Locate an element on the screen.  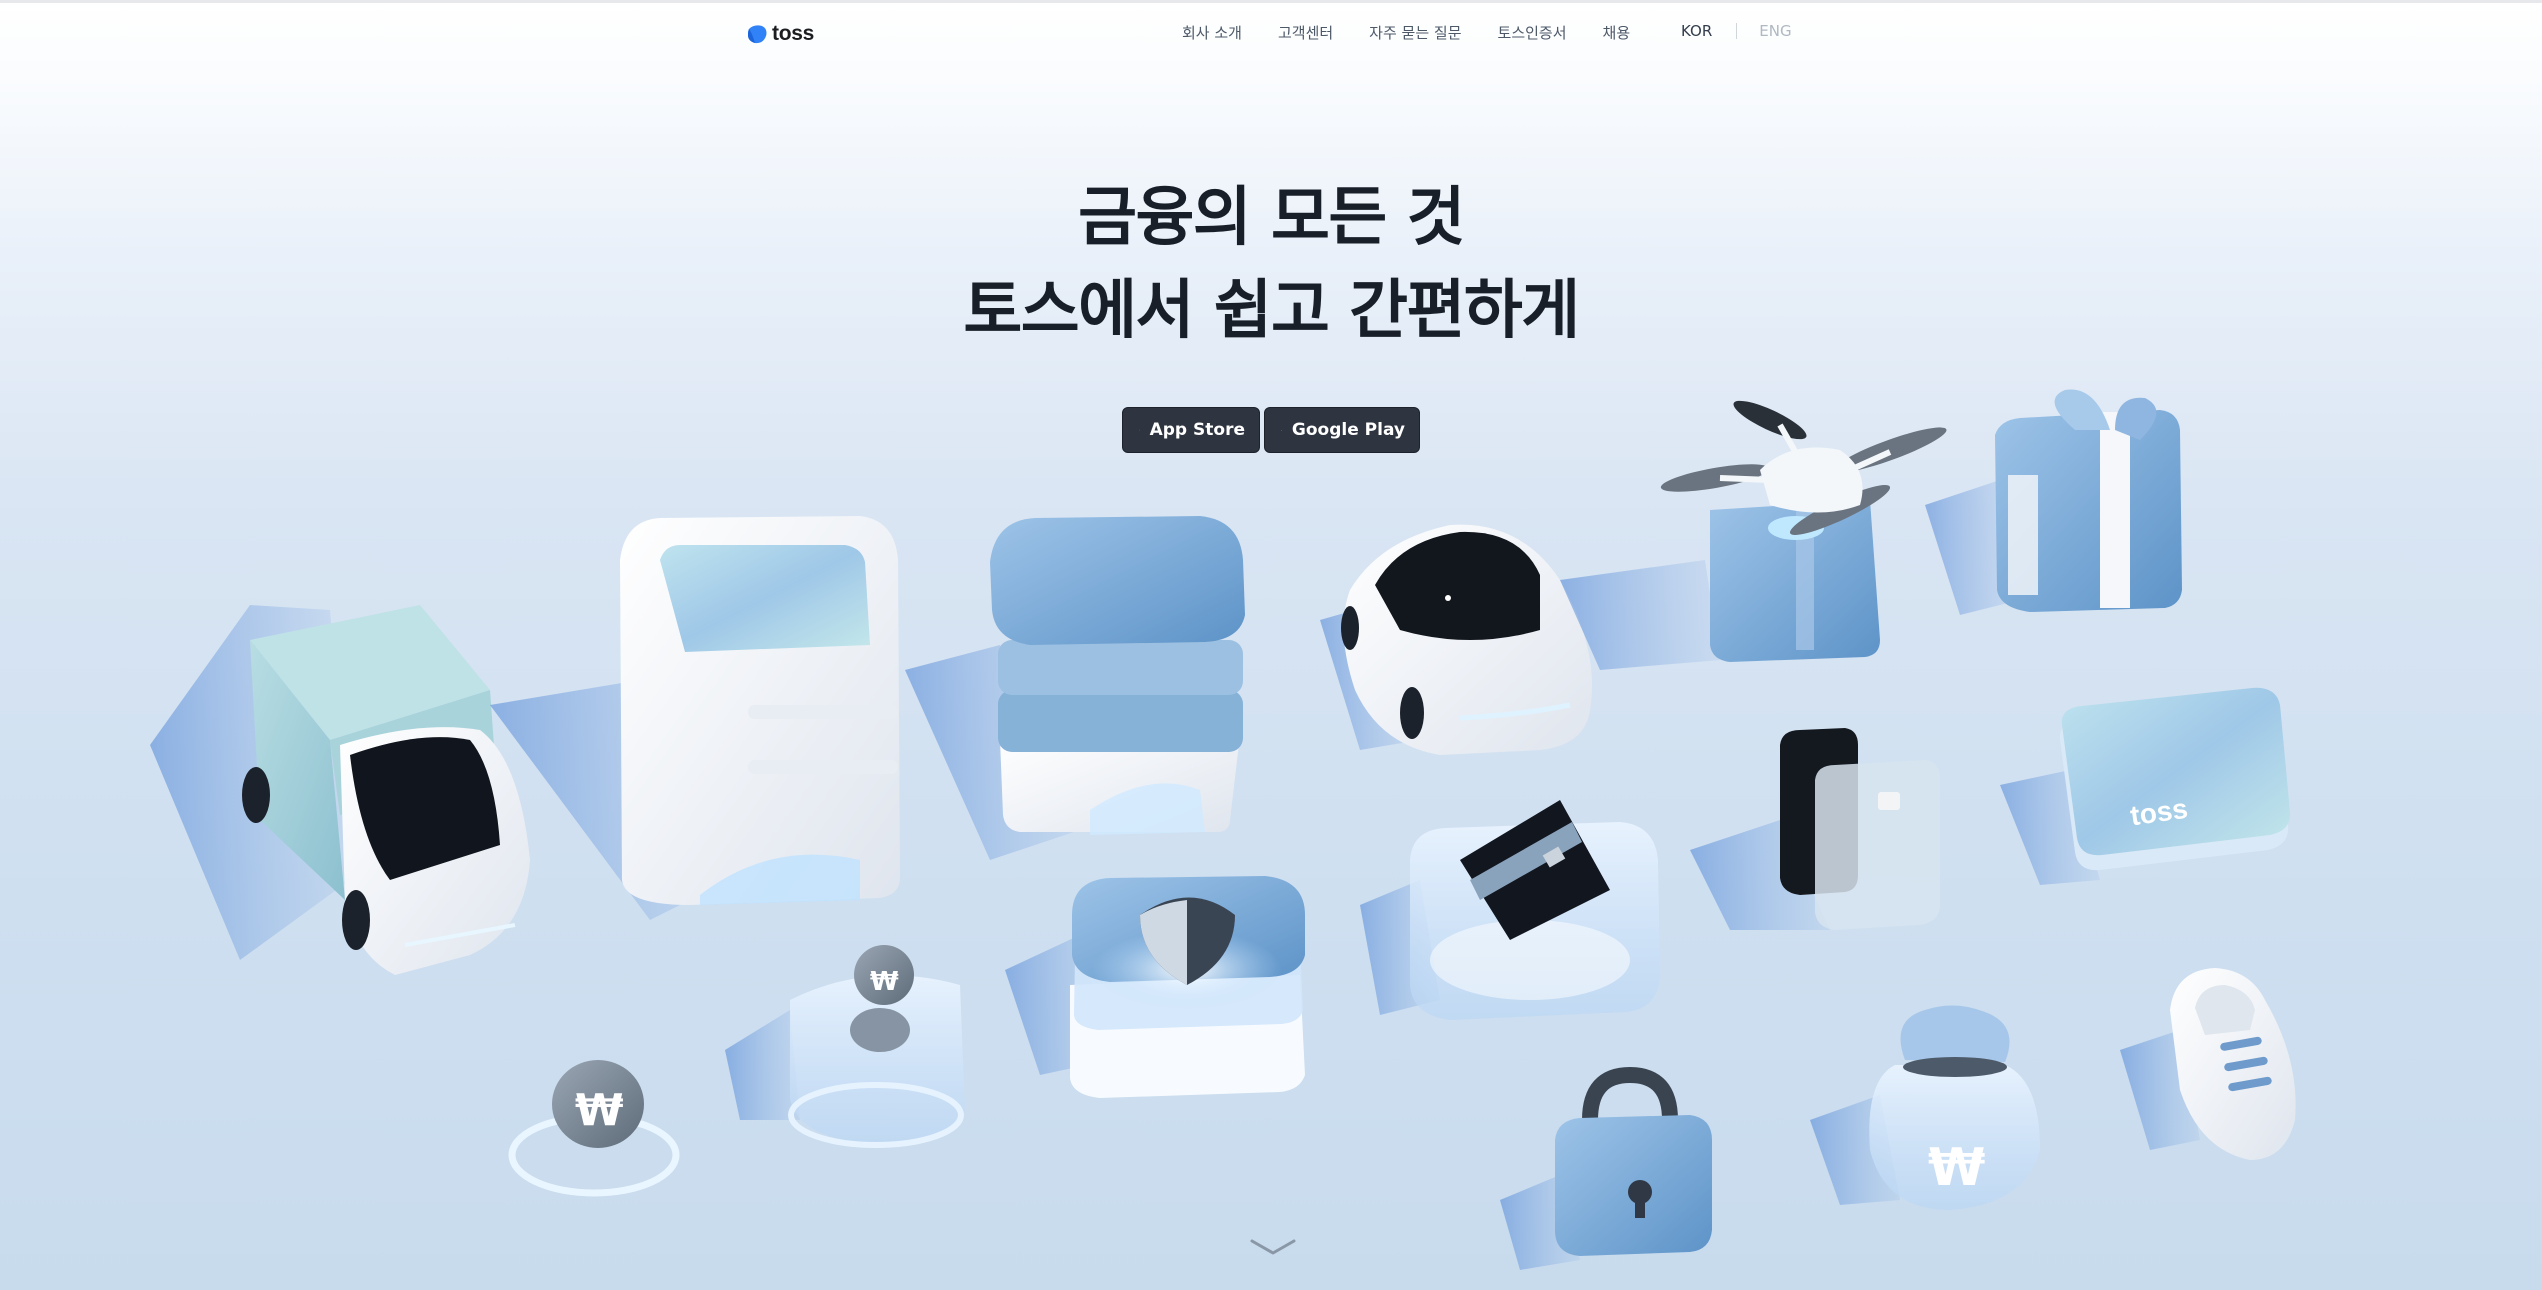
nav-item-faq: 자주 묻는 질문 is located at coordinates (1415, 32).